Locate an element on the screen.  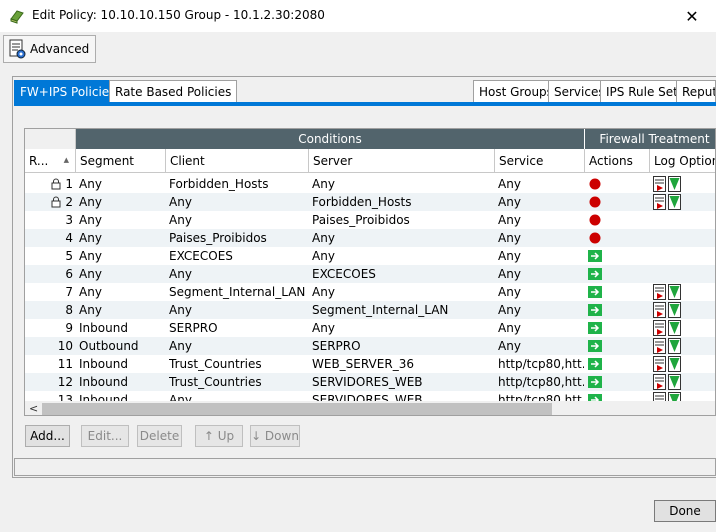
close-button: ✕ is located at coordinates (692, 16).